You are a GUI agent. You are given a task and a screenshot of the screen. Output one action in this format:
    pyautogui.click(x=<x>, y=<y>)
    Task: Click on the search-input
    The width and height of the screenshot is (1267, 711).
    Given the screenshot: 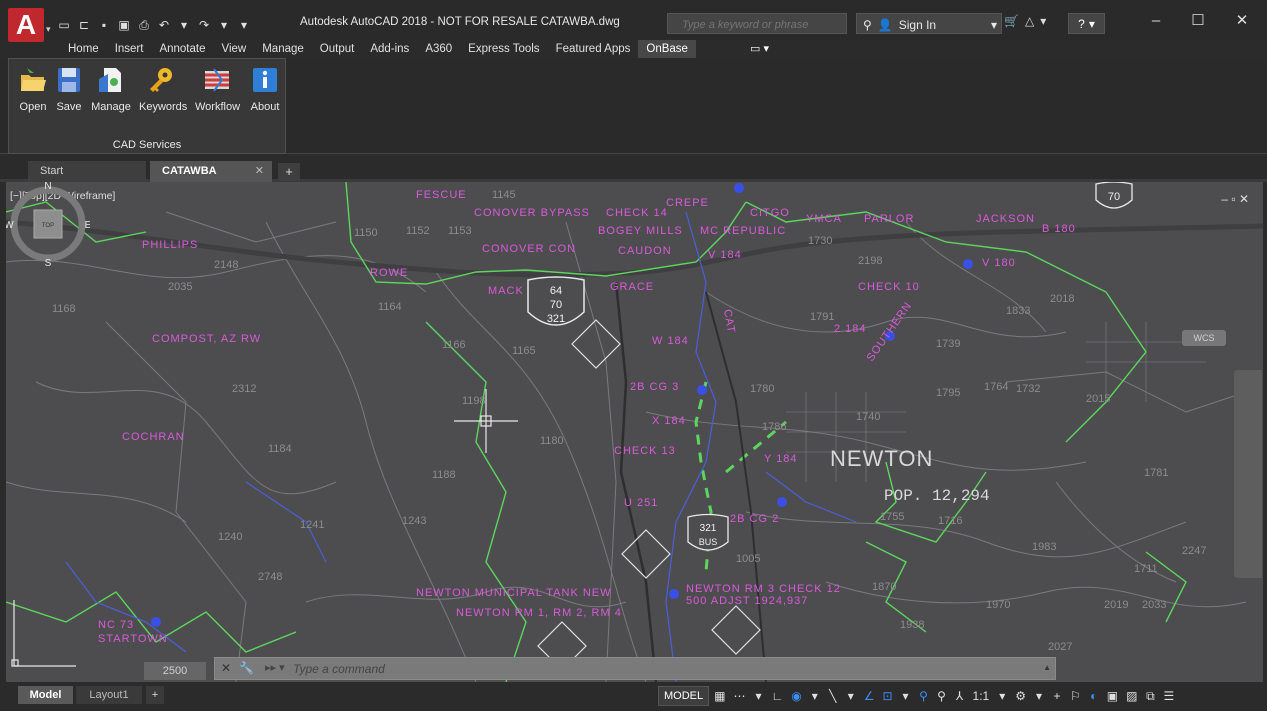 What is the action you would take?
    pyautogui.click(x=757, y=23)
    